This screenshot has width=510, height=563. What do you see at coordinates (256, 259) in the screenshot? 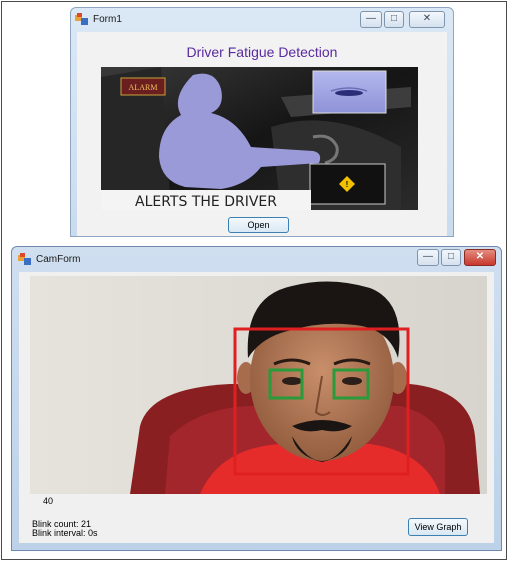
I see `camform-titlebar: CamForm — □ ✕` at bounding box center [256, 259].